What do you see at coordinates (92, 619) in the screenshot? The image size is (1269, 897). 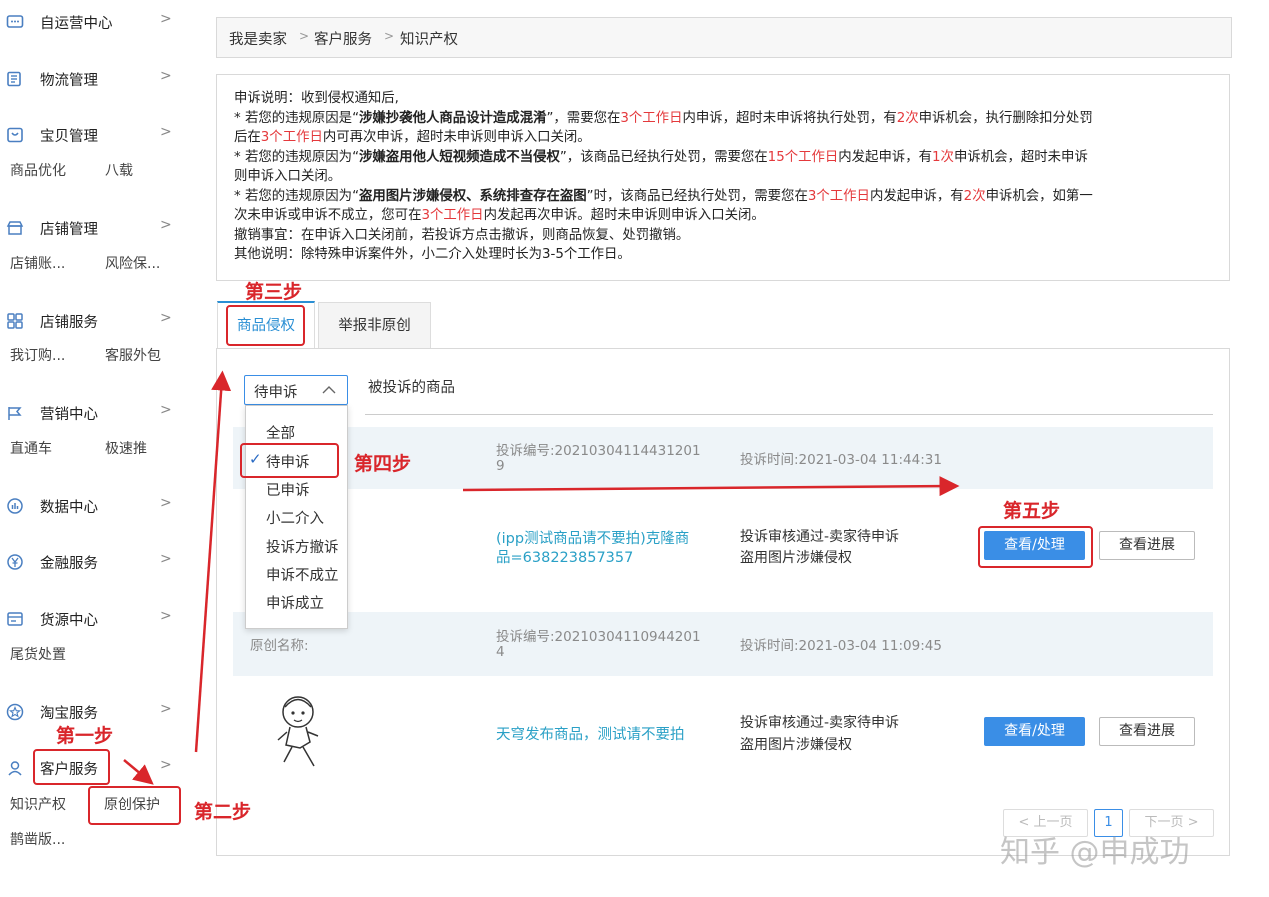 I see `sidebar-item-supply: 货源中心 >` at bounding box center [92, 619].